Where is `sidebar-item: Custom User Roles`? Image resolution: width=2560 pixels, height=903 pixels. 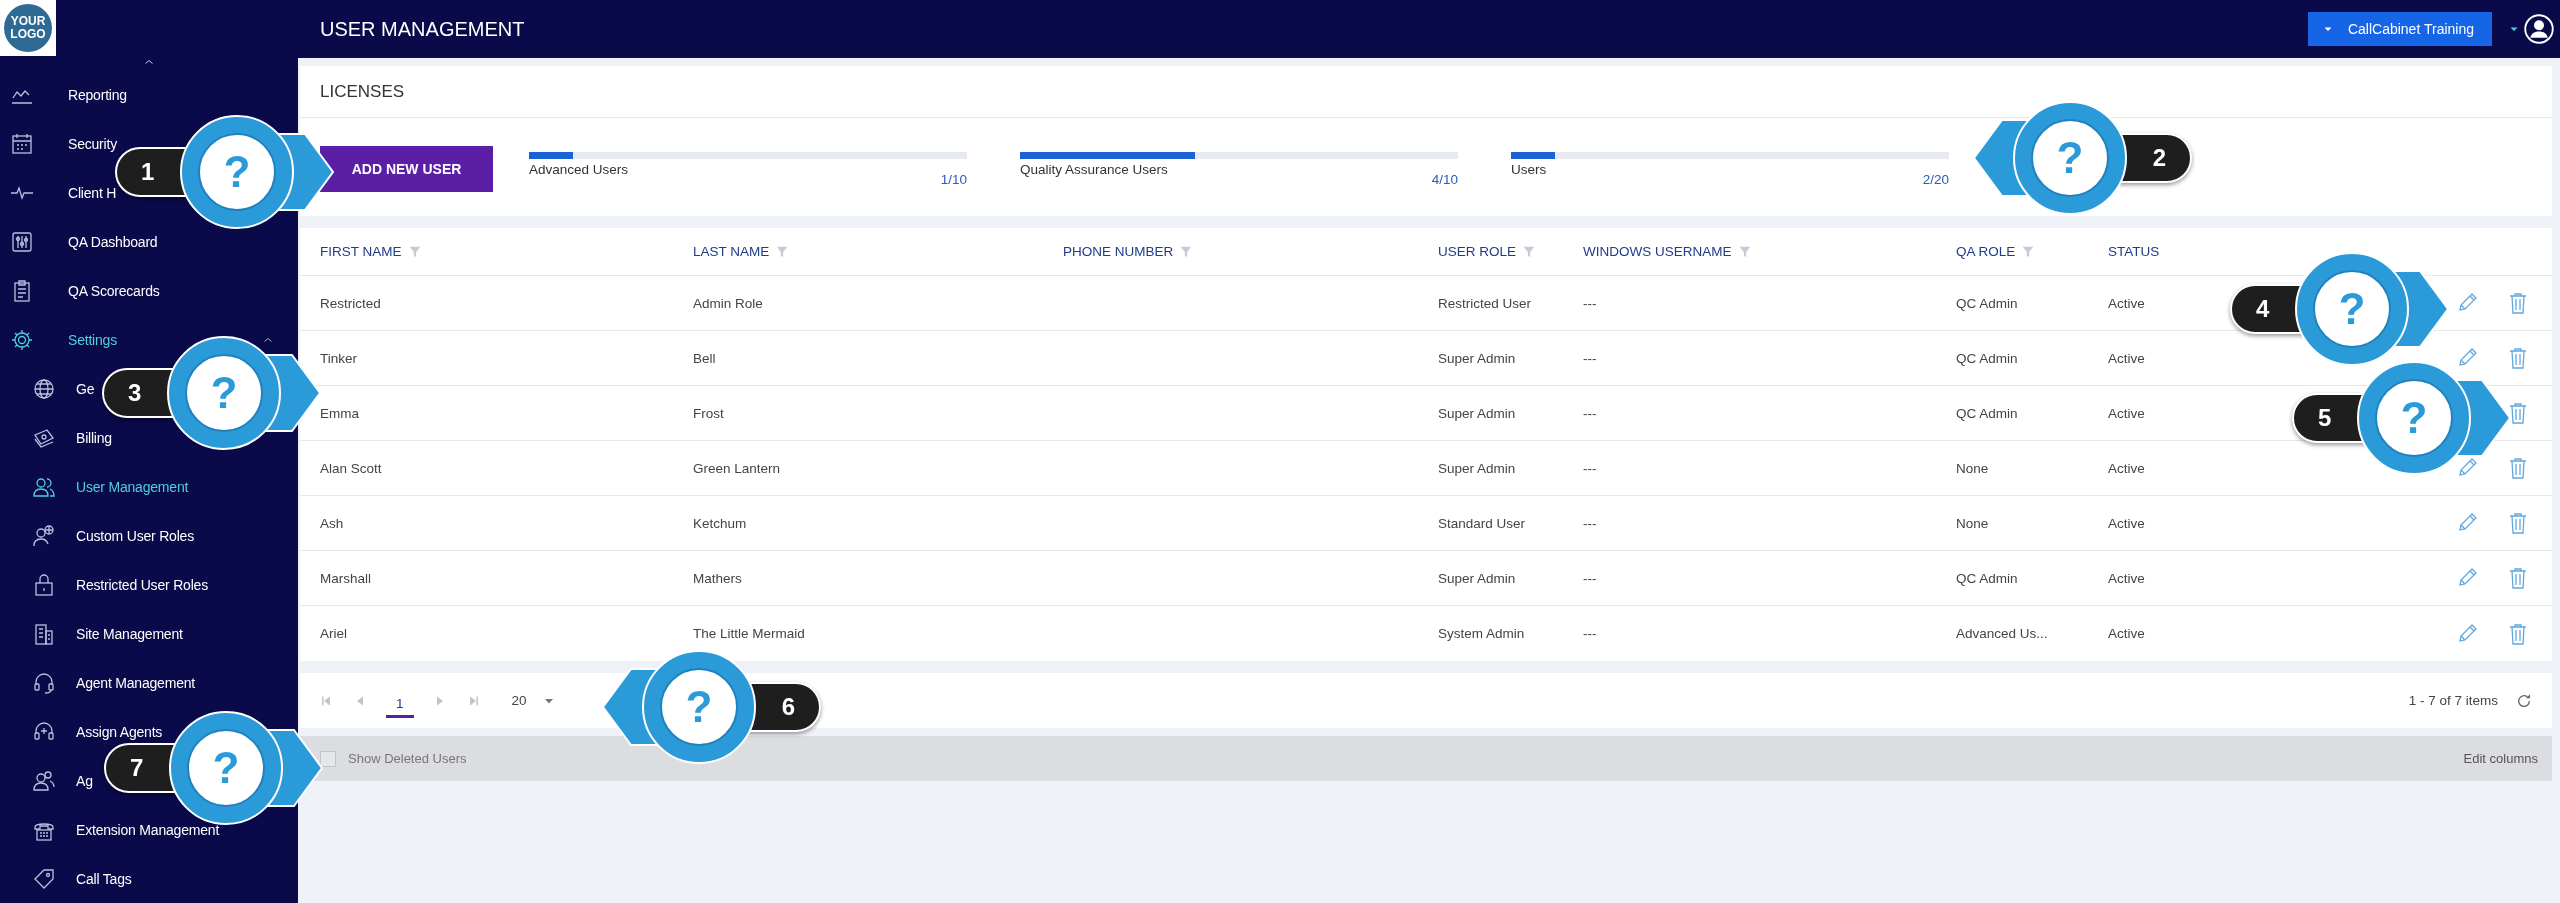 sidebar-item: Custom User Roles is located at coordinates (135, 535).